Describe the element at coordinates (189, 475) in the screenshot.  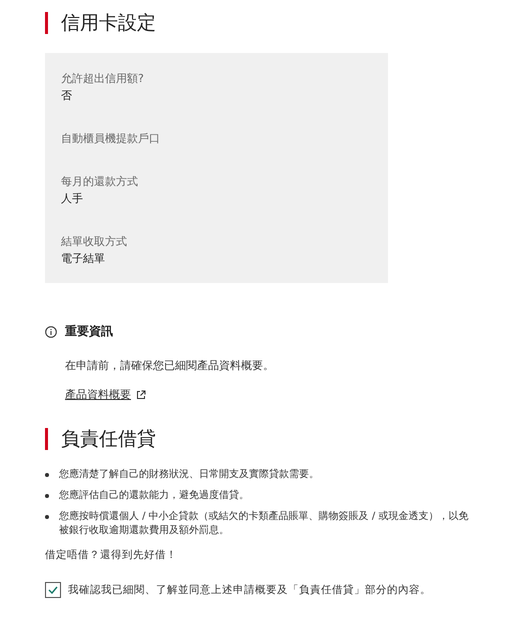
I see `bullet-text: 您應清楚了解自己的財務狀況、日常開支及實際貸款需要。` at that location.